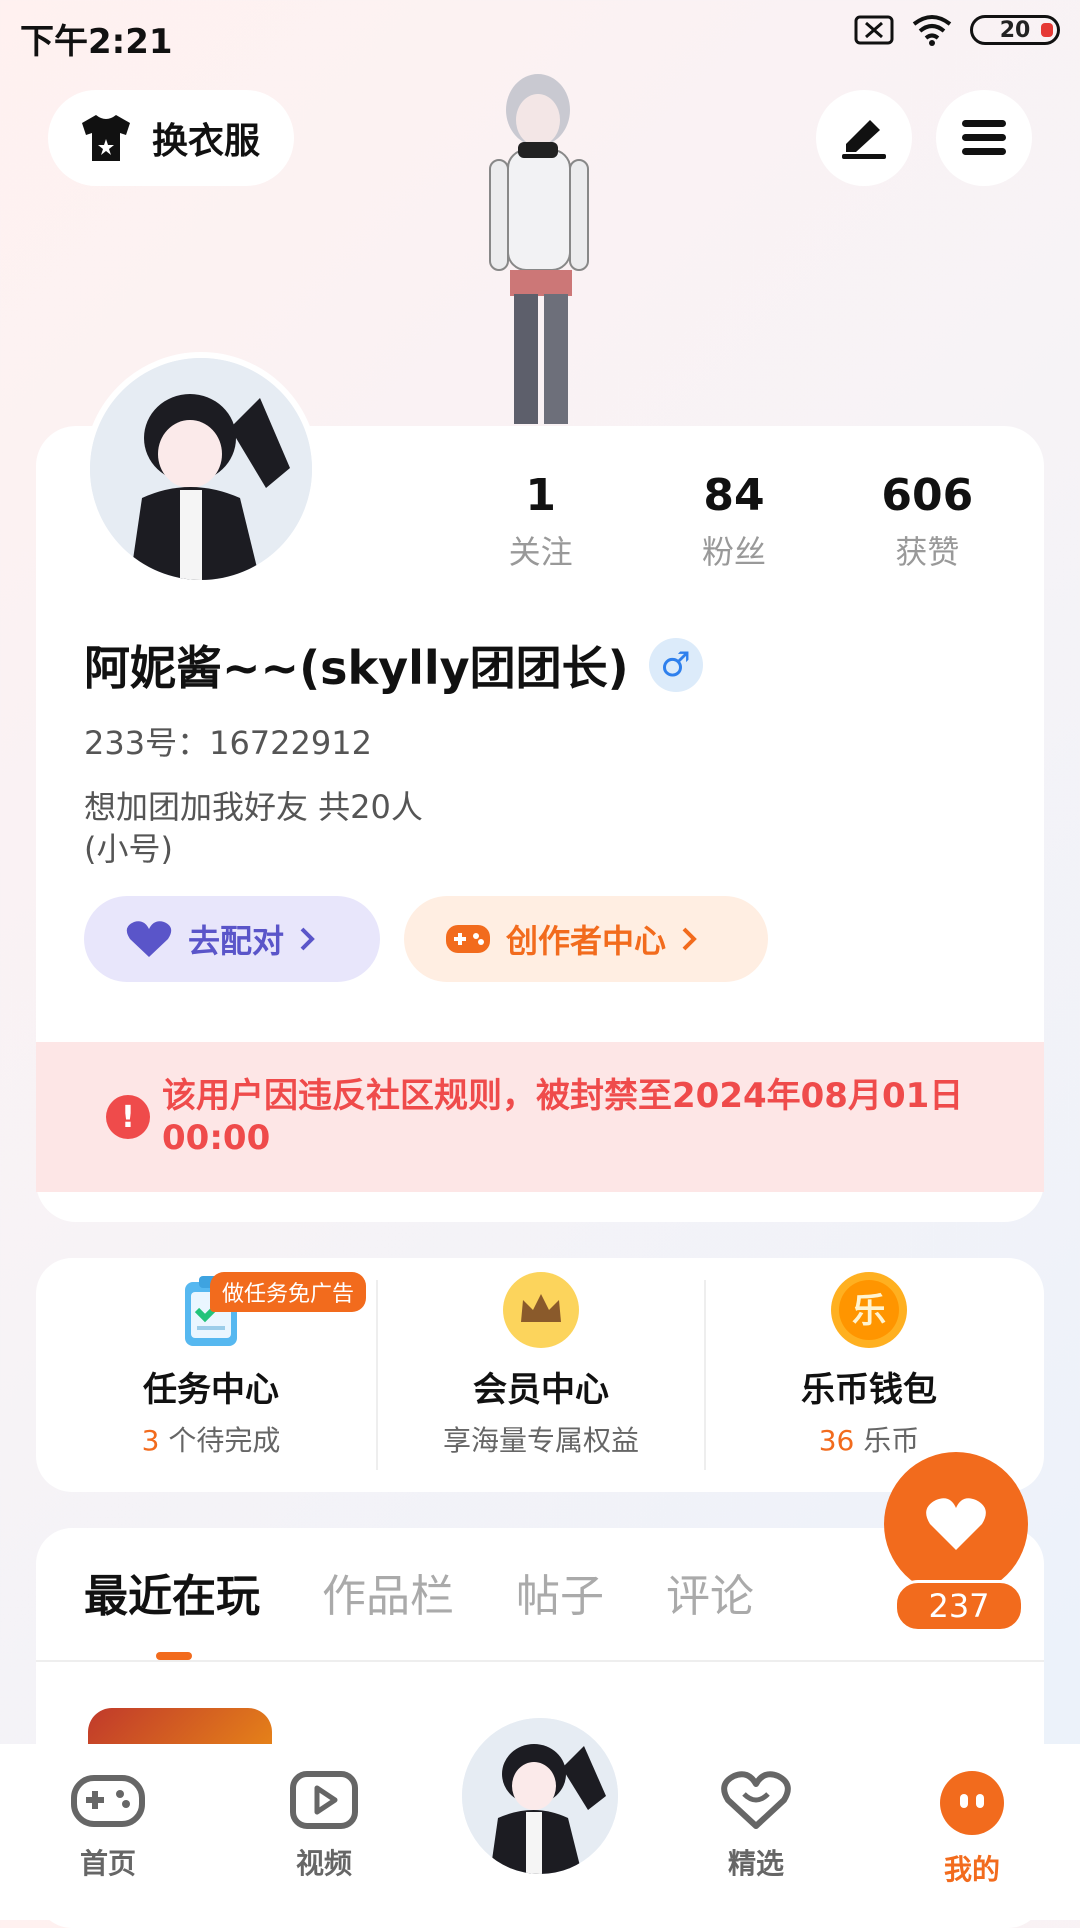 The width and height of the screenshot is (1080, 1928). Describe the element at coordinates (540, 552) in the screenshot. I see `stat-label: 关注` at that location.